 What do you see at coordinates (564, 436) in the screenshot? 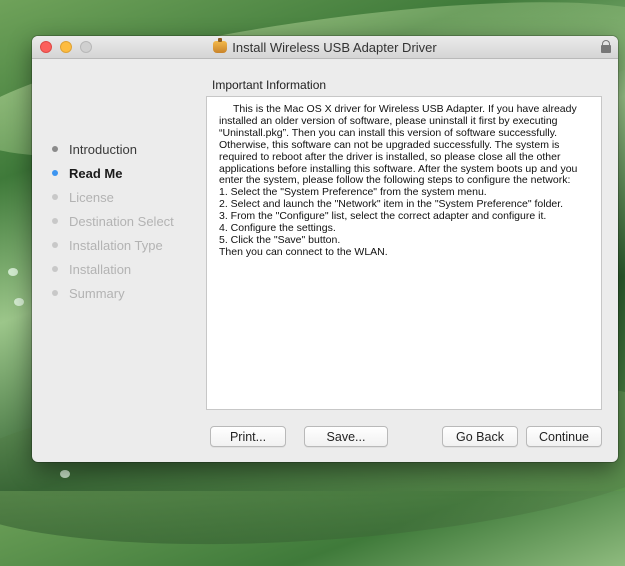
I see `continue-button: Continue` at bounding box center [564, 436].